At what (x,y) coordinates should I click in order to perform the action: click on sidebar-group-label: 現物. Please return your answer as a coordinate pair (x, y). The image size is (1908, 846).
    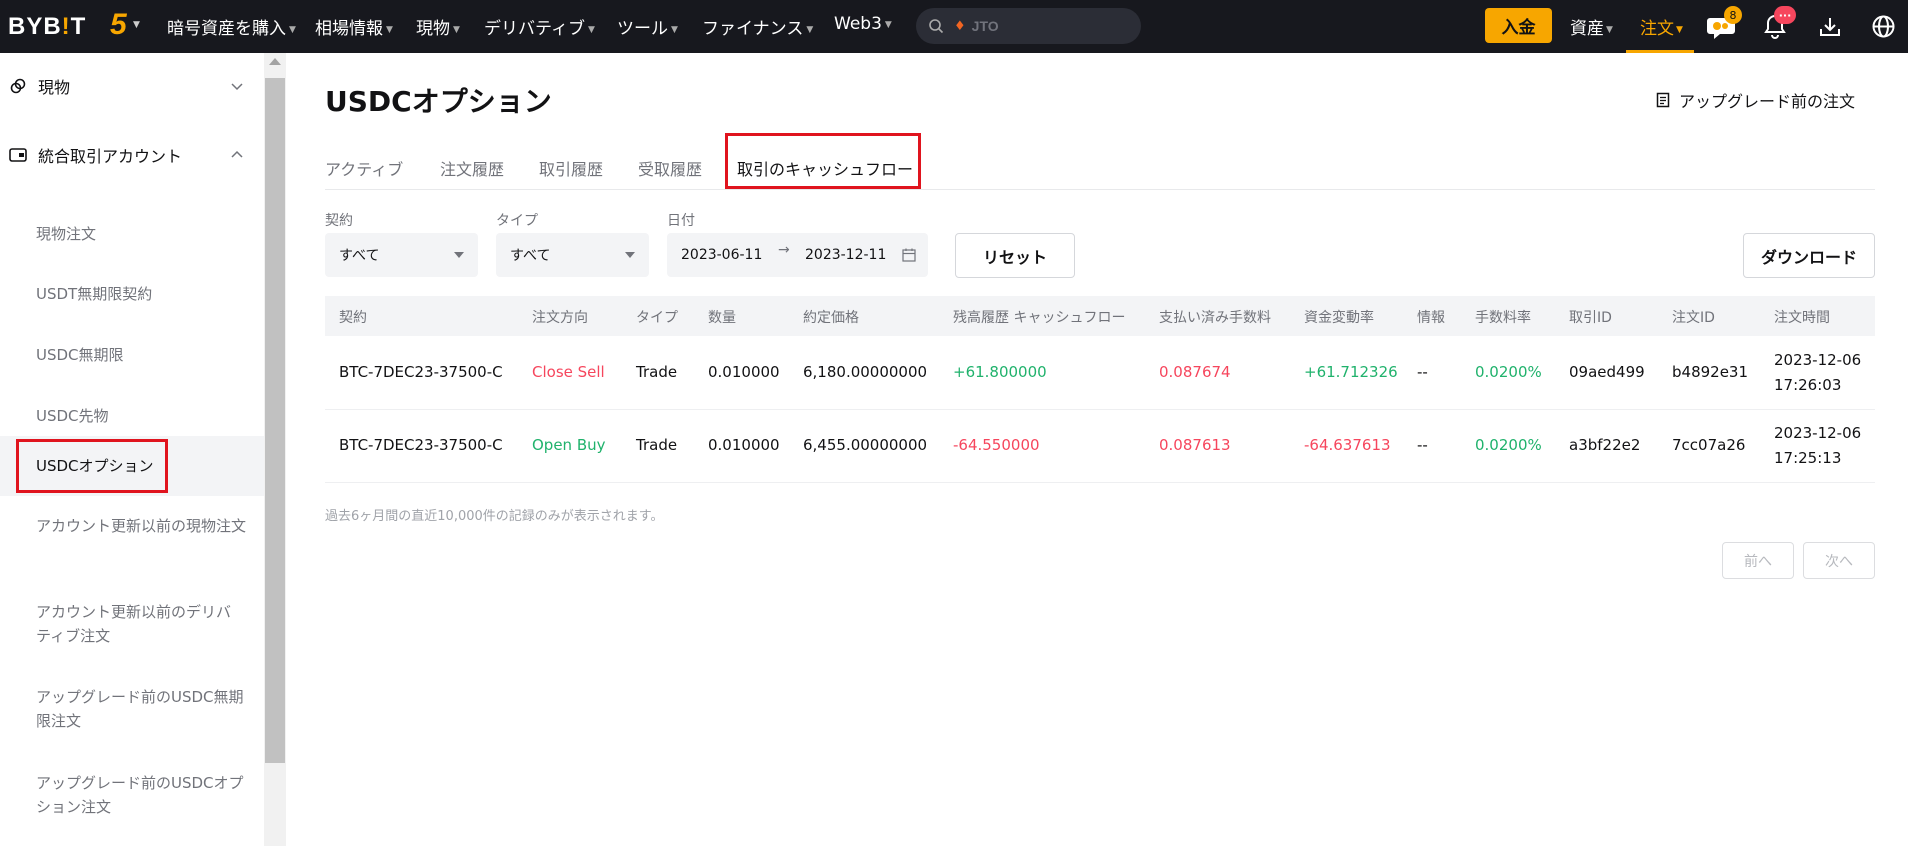
    Looking at the image, I should click on (54, 87).